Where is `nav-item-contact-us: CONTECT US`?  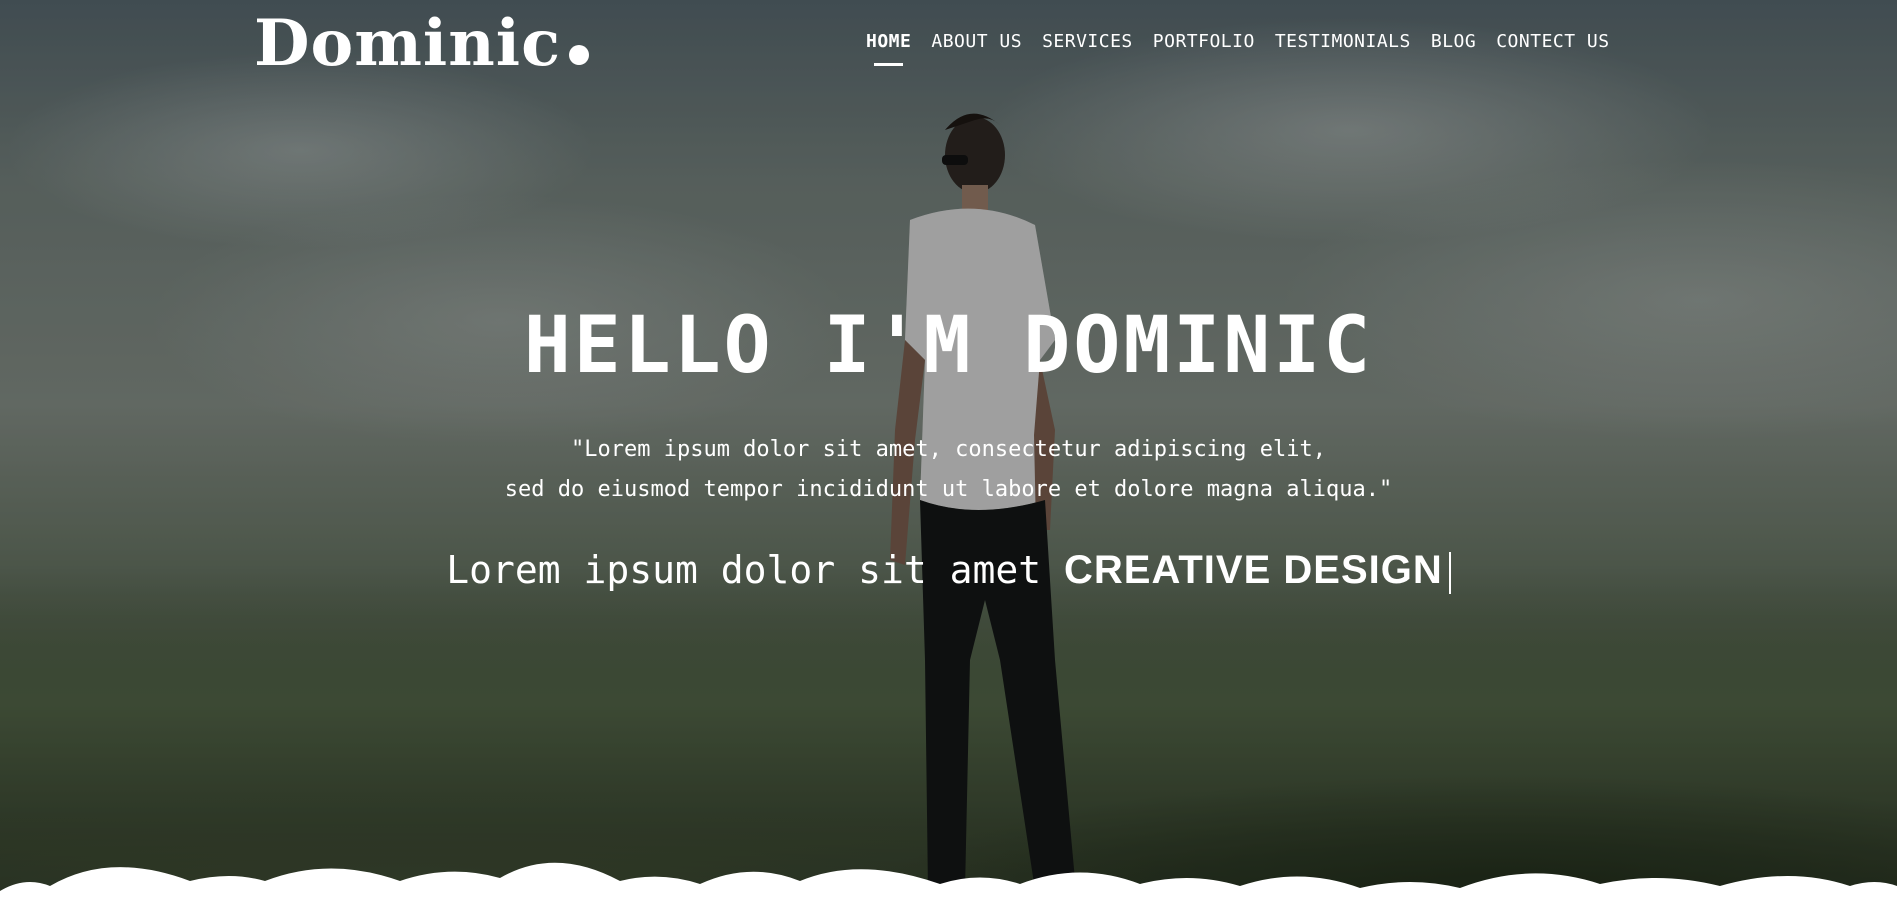 nav-item-contact-us: CONTECT US is located at coordinates (1552, 41).